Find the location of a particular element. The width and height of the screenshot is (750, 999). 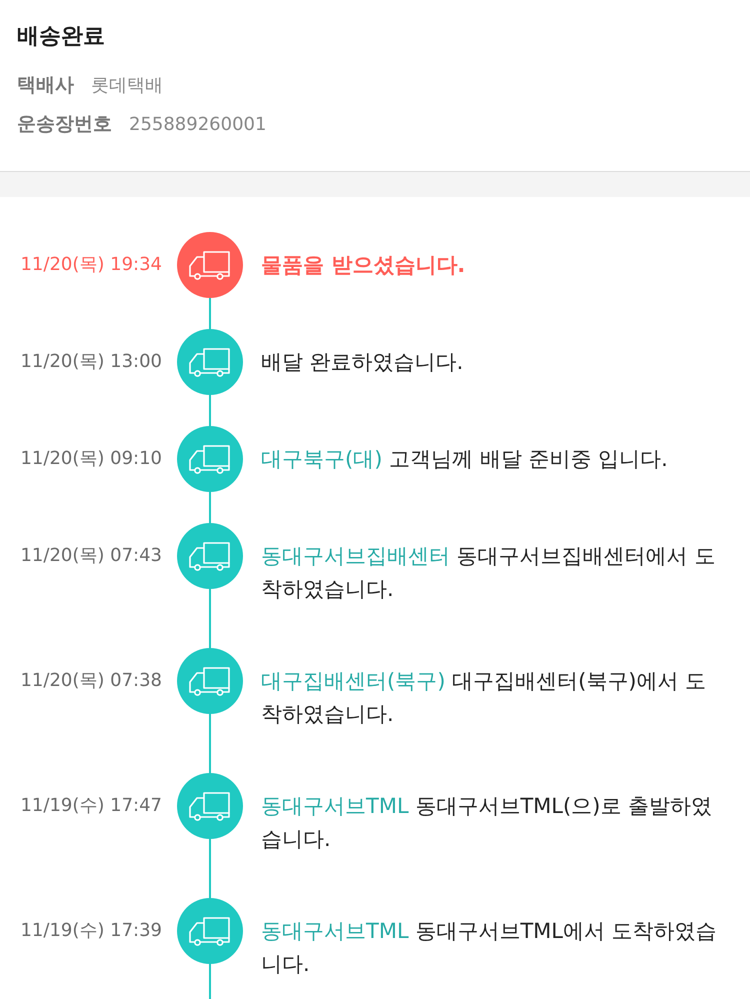

event-message: 대구북구(대) 고객님께 배달 준비중 입니다. is located at coordinates (465, 459).